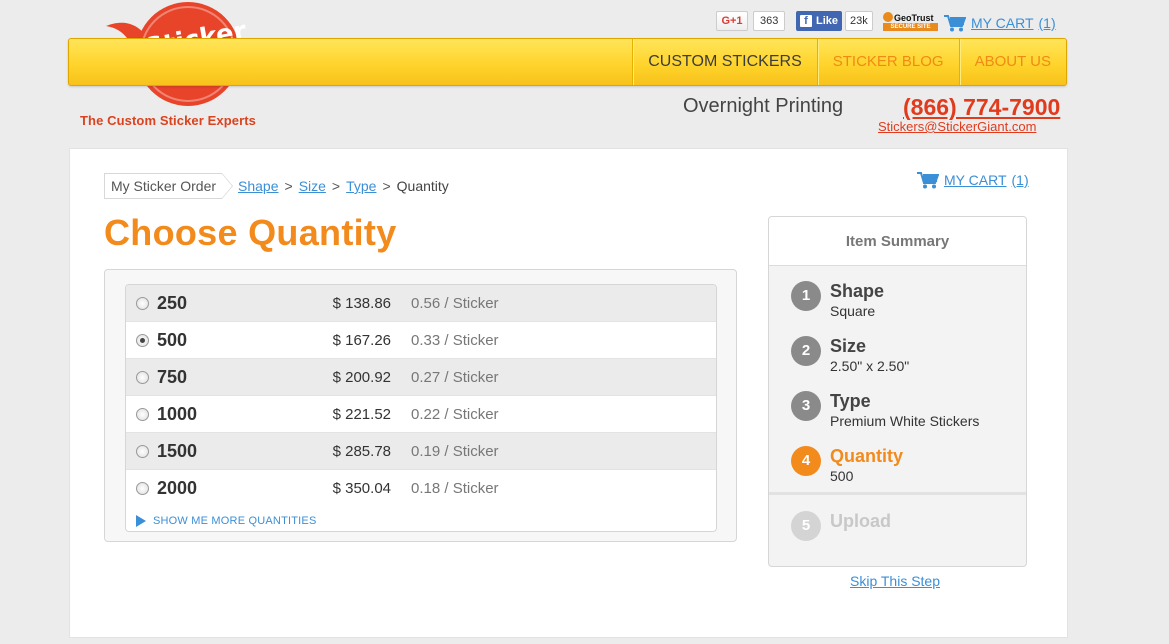  What do you see at coordinates (361, 451) in the screenshot?
I see `quantity-price: $ 285.78` at bounding box center [361, 451].